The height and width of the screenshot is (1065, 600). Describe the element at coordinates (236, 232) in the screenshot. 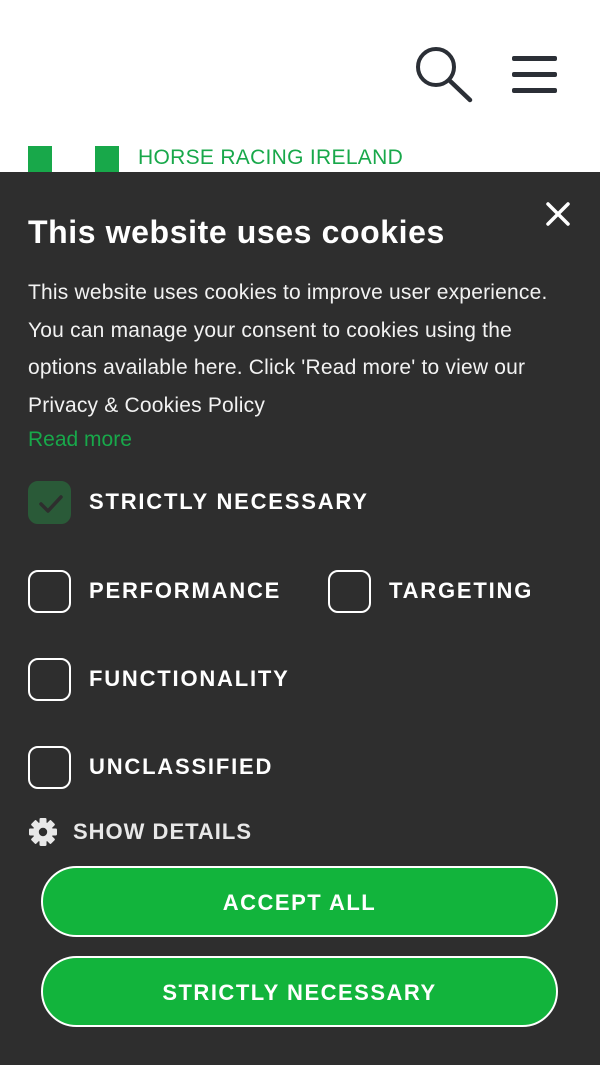

I see `cookie-panel-title: This website uses cookies` at that location.